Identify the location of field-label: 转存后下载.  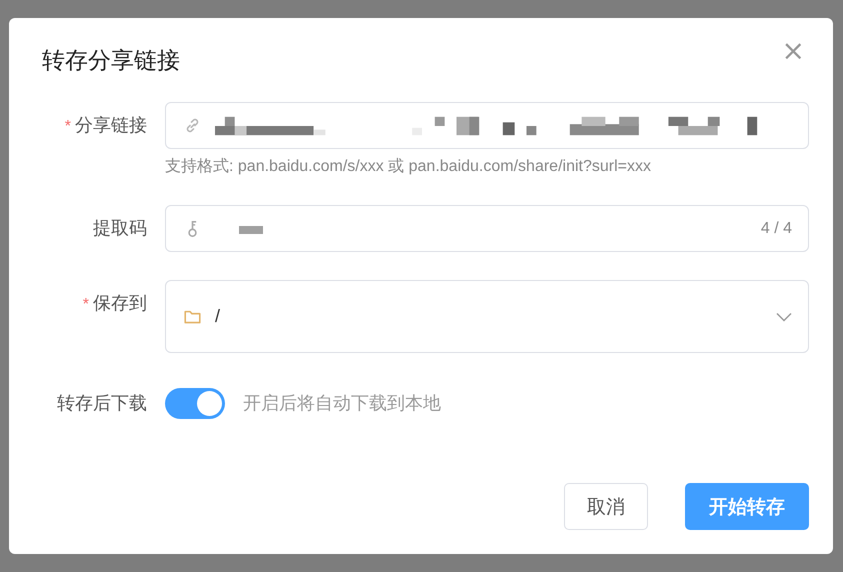
(102, 403).